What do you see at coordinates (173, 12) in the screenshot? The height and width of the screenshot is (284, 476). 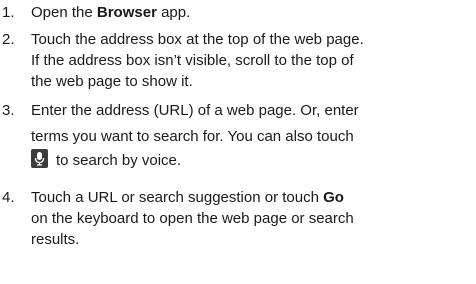 I see `step-text: app.` at bounding box center [173, 12].